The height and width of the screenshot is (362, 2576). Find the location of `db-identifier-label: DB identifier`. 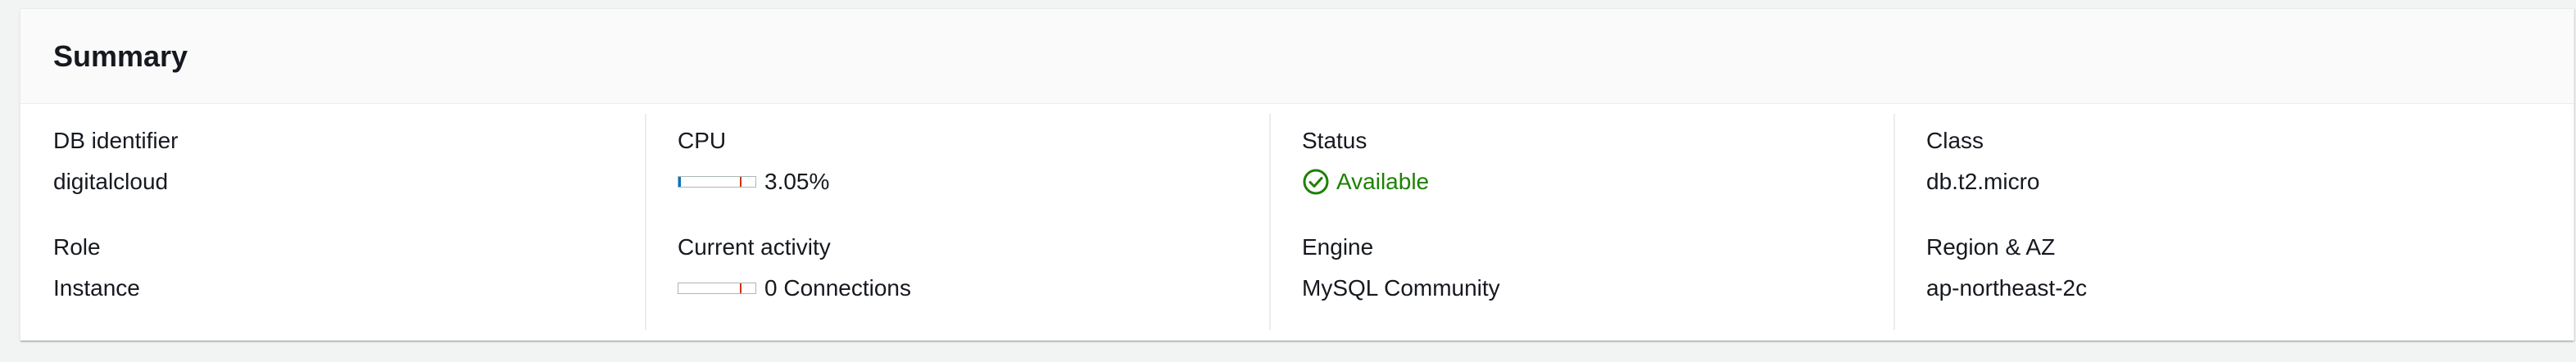

db-identifier-label: DB identifier is located at coordinates (116, 141).